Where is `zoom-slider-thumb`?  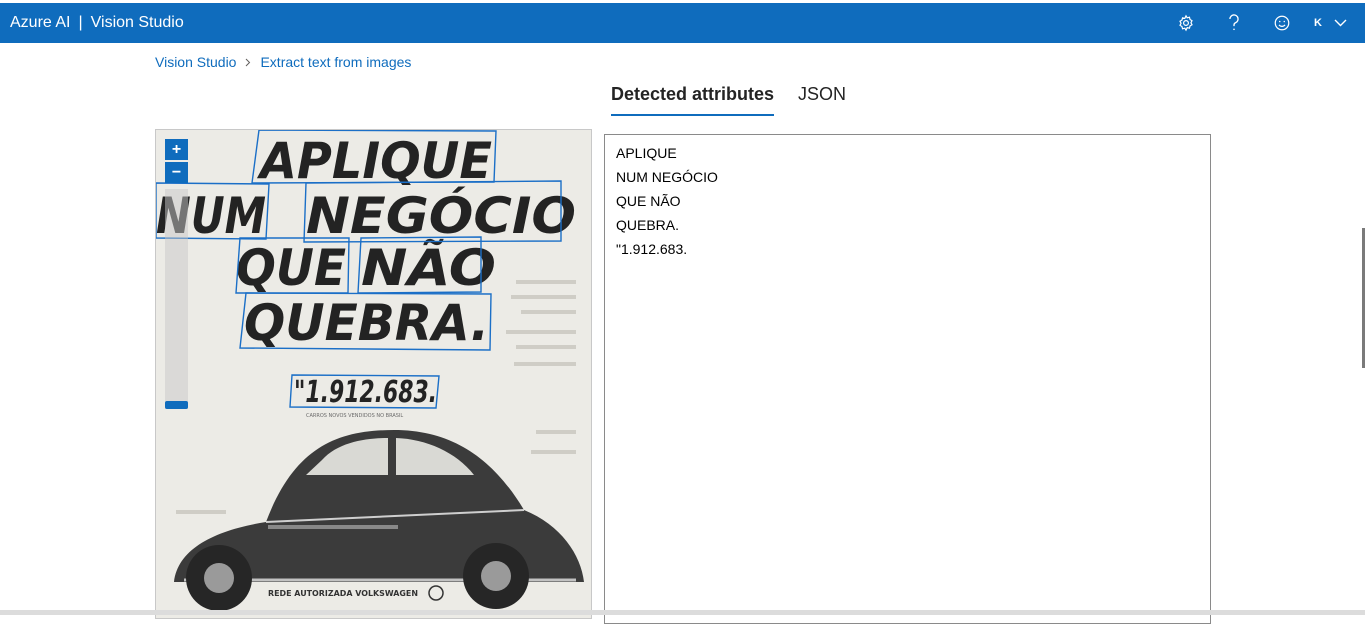 zoom-slider-thumb is located at coordinates (176, 405).